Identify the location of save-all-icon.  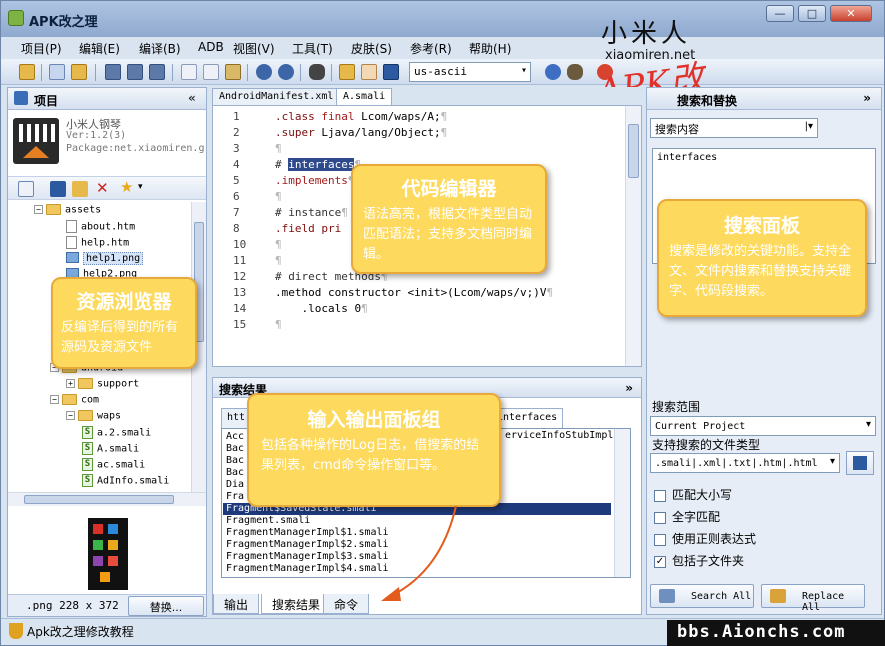
(157, 72).